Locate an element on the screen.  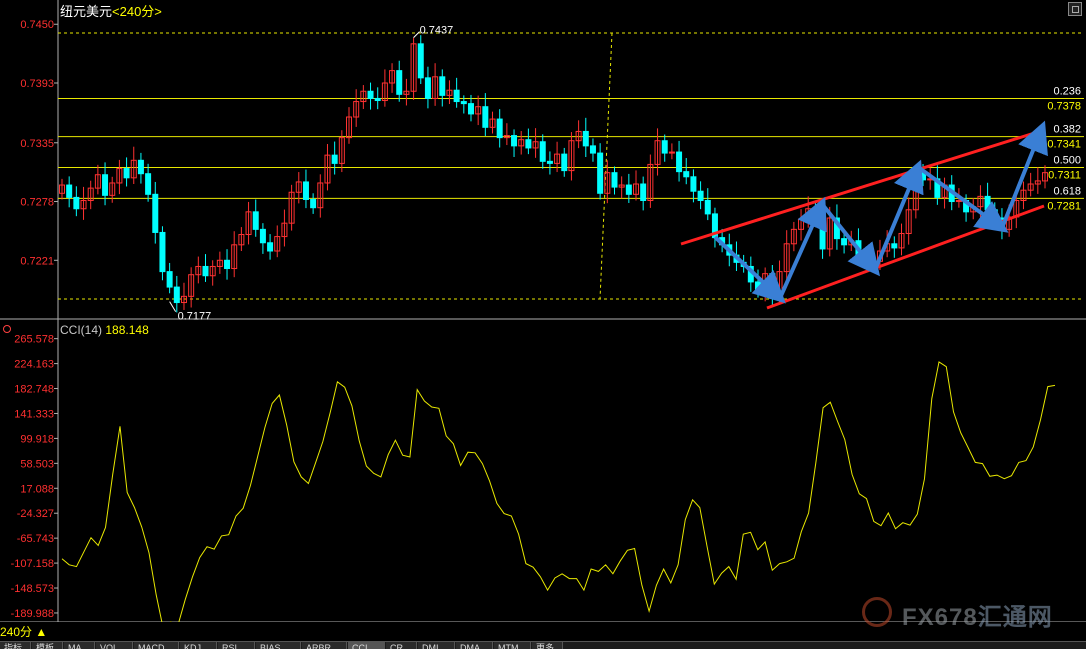
watermark-cn: 汇通网 is located at coordinates (1015, 617).